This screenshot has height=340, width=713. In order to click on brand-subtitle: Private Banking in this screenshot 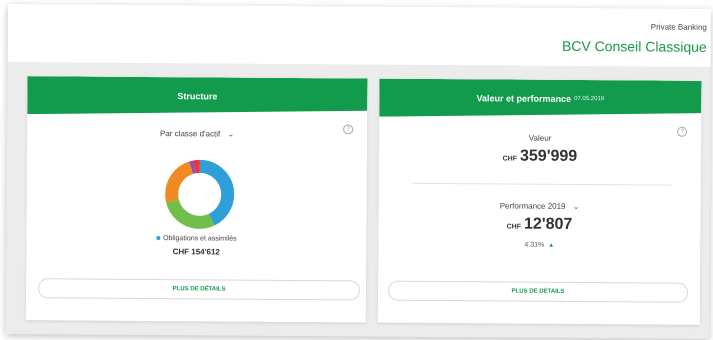, I will do `click(678, 27)`.